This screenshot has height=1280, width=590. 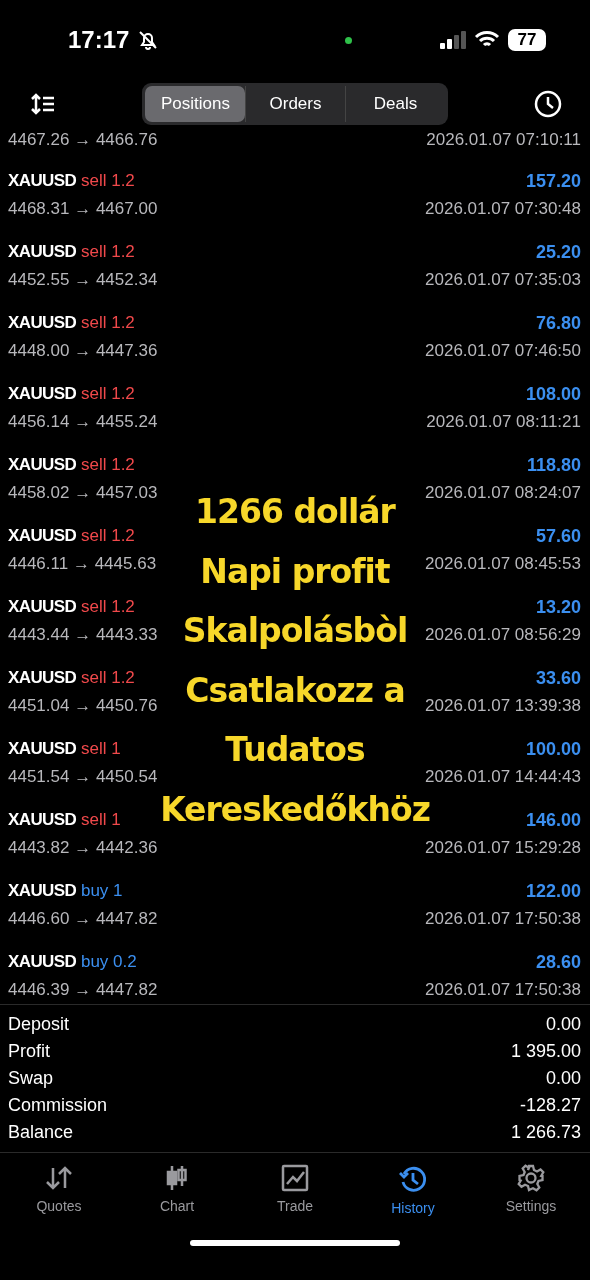 I want to click on overlay-caption: Csatlakozz a, so click(x=295, y=690).